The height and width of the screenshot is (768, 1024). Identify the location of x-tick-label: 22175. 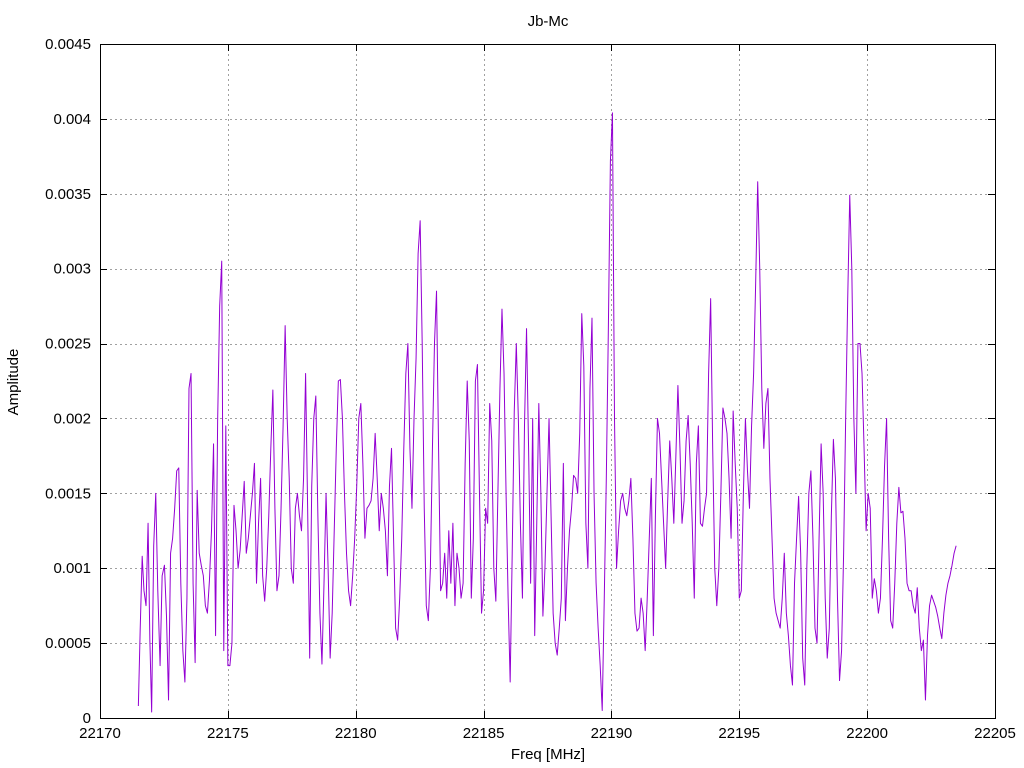
(228, 733).